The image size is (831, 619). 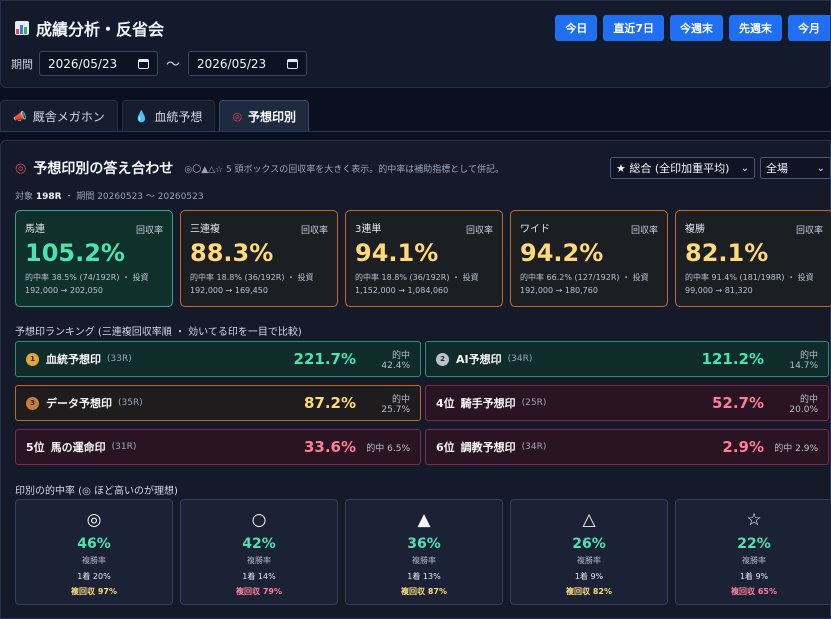 What do you see at coordinates (259, 552) in the screenshot?
I see `mark-card-taikou: ○ 42% 複勝率 1着 14% 複回収 79%` at bounding box center [259, 552].